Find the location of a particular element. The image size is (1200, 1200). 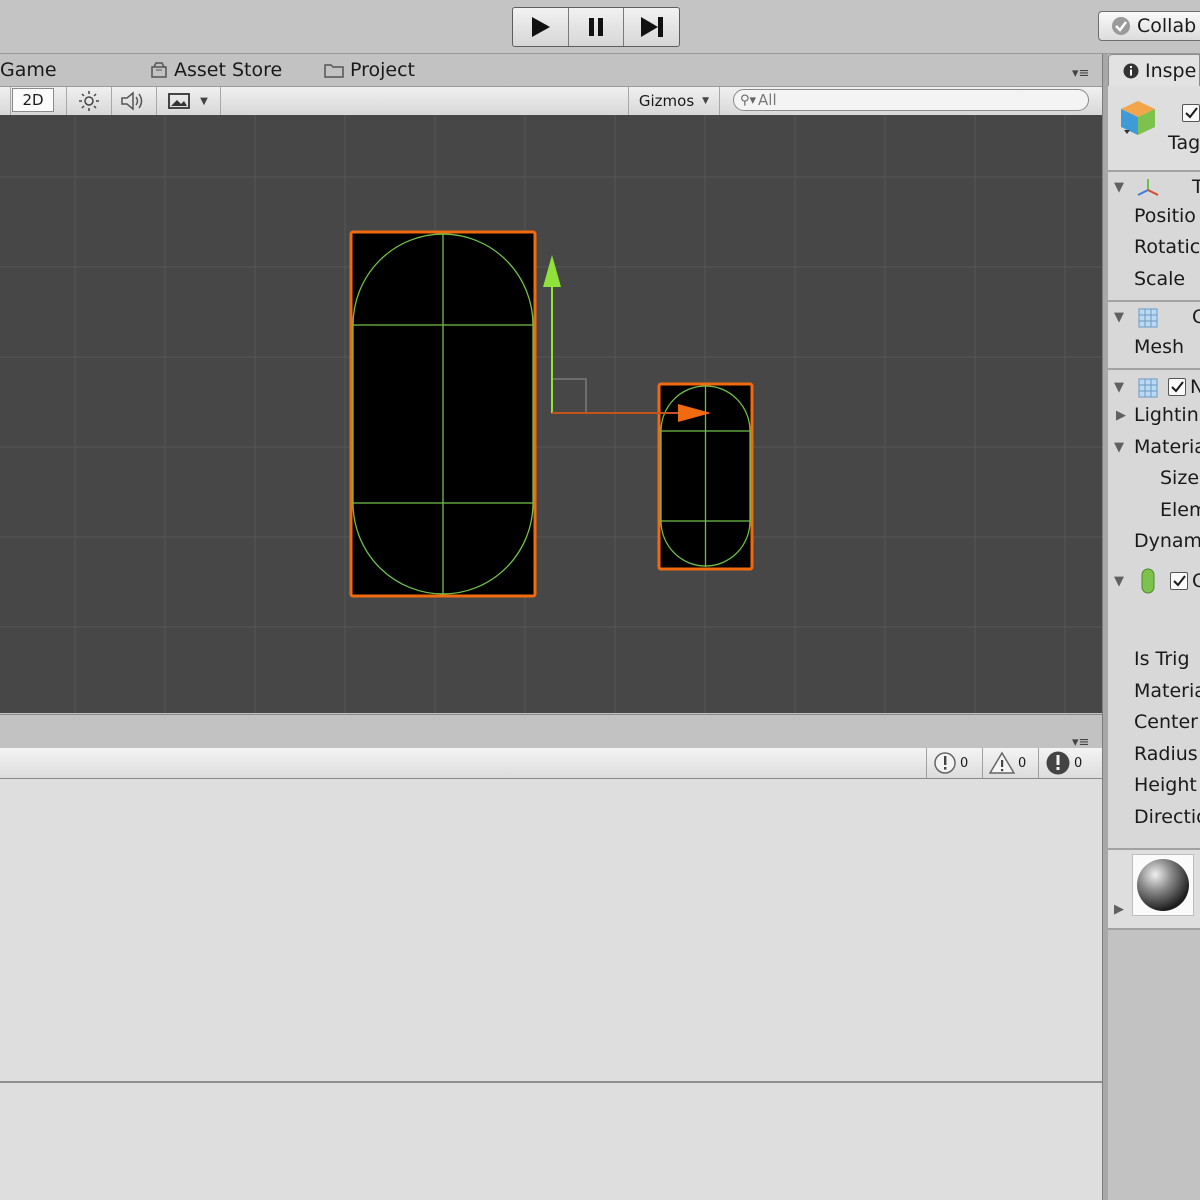

mesh-filter-header-label: C is located at coordinates (1196, 317).